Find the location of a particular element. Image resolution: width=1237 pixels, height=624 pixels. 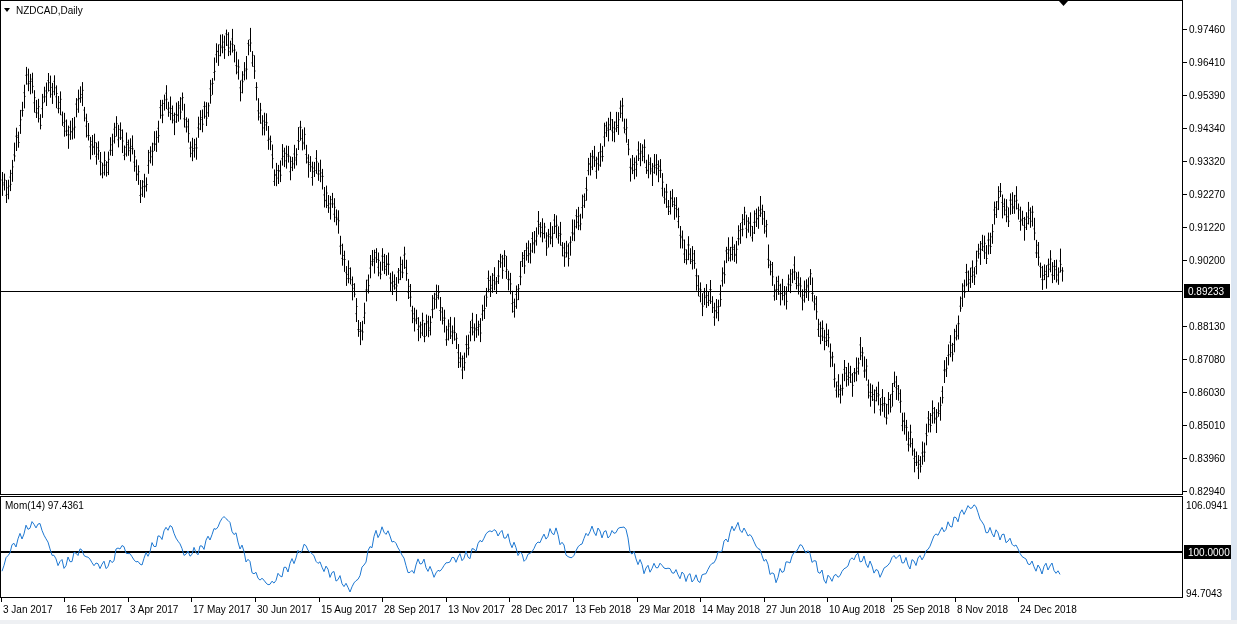

indicator-axis-label: 94.7043 is located at coordinates (1204, 593).